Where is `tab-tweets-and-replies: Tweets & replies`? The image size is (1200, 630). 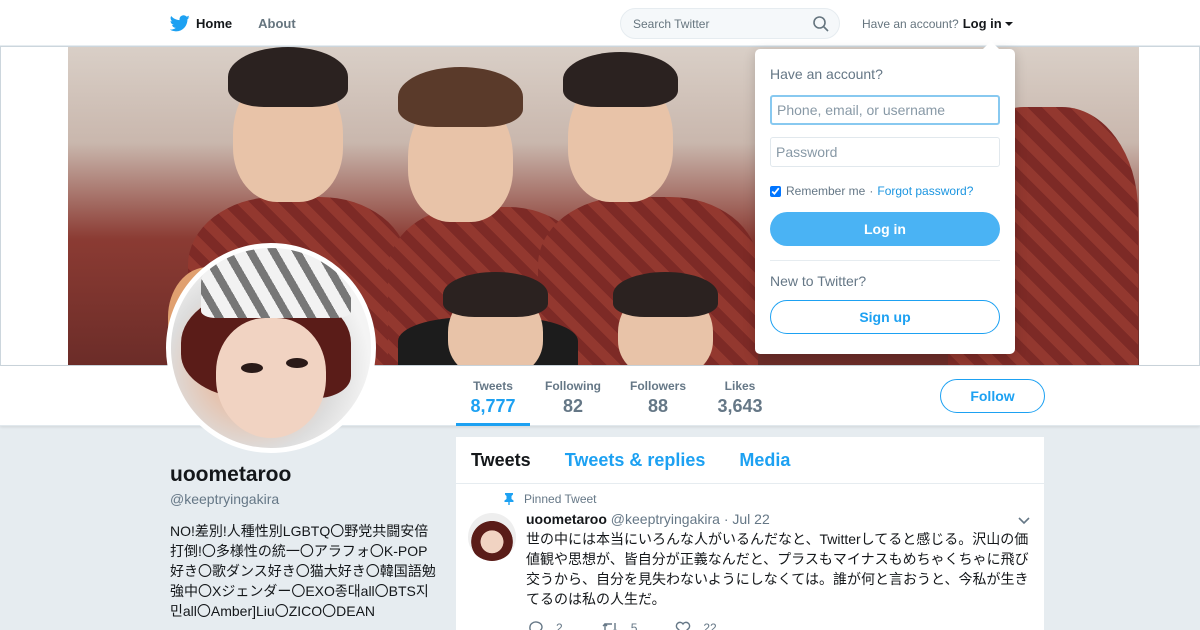
tab-tweets-and-replies: Tweets & replies is located at coordinates (635, 460).